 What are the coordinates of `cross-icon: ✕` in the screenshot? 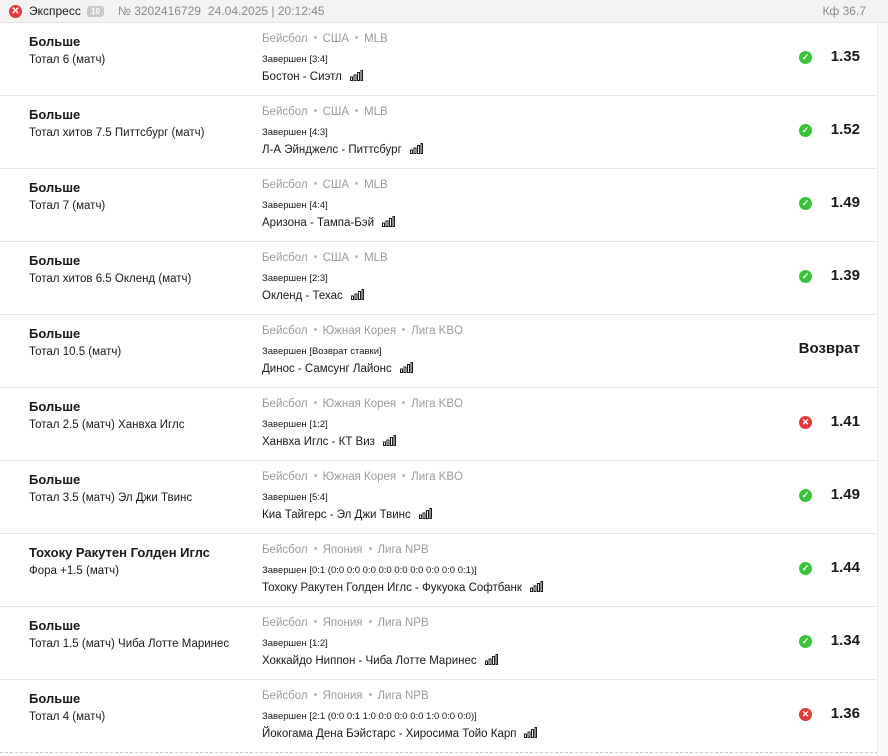 It's located at (805, 714).